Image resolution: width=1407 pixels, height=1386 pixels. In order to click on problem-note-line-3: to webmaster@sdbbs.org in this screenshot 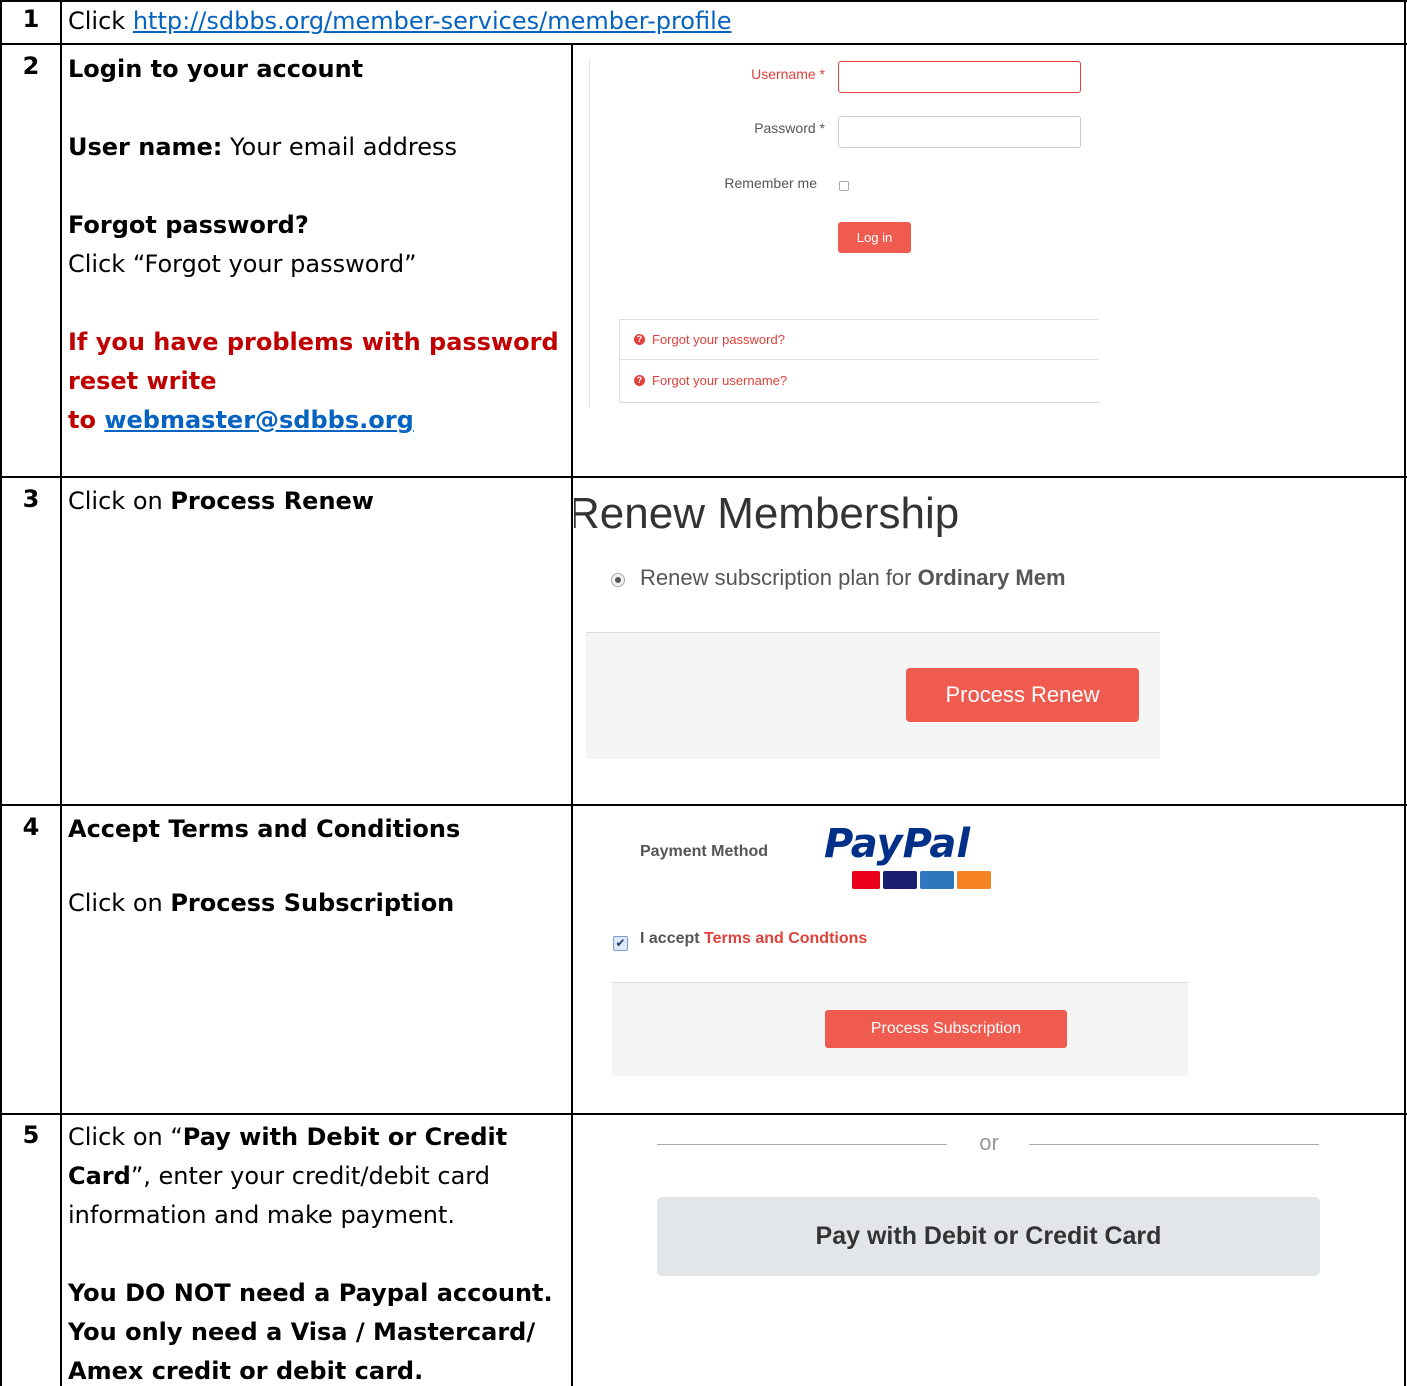, I will do `click(241, 420)`.